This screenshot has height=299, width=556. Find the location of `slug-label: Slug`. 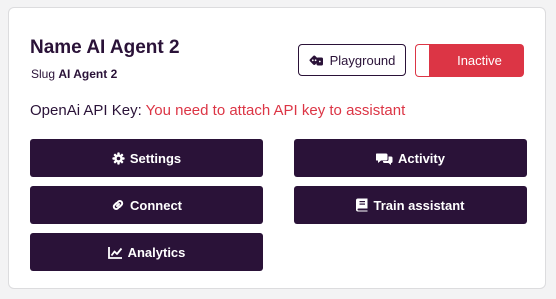

slug-label: Slug is located at coordinates (43, 74).